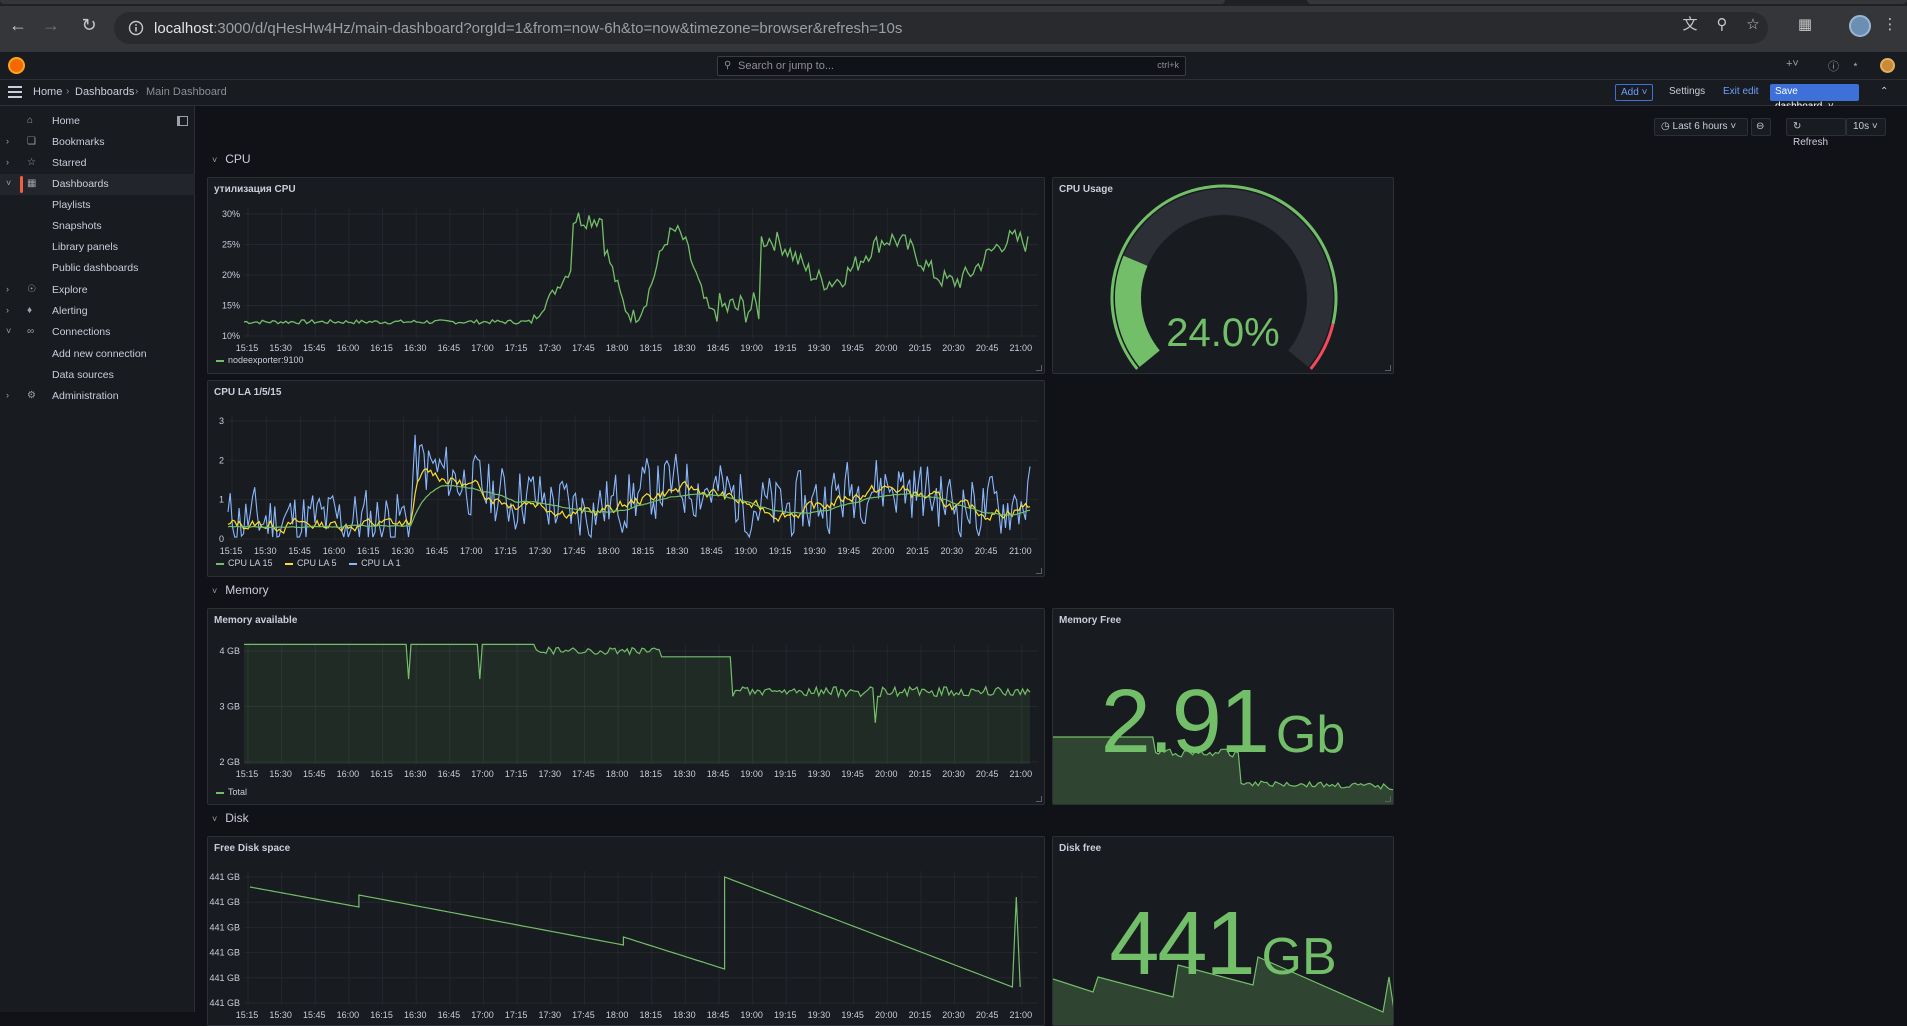  What do you see at coordinates (231, 275) in the screenshot?
I see `y-tick-label: 20%` at bounding box center [231, 275].